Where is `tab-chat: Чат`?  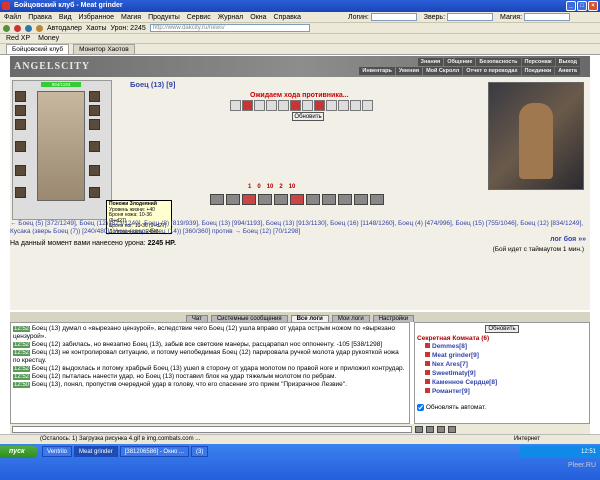
tab-chat: Чат is located at coordinates (196, 318).